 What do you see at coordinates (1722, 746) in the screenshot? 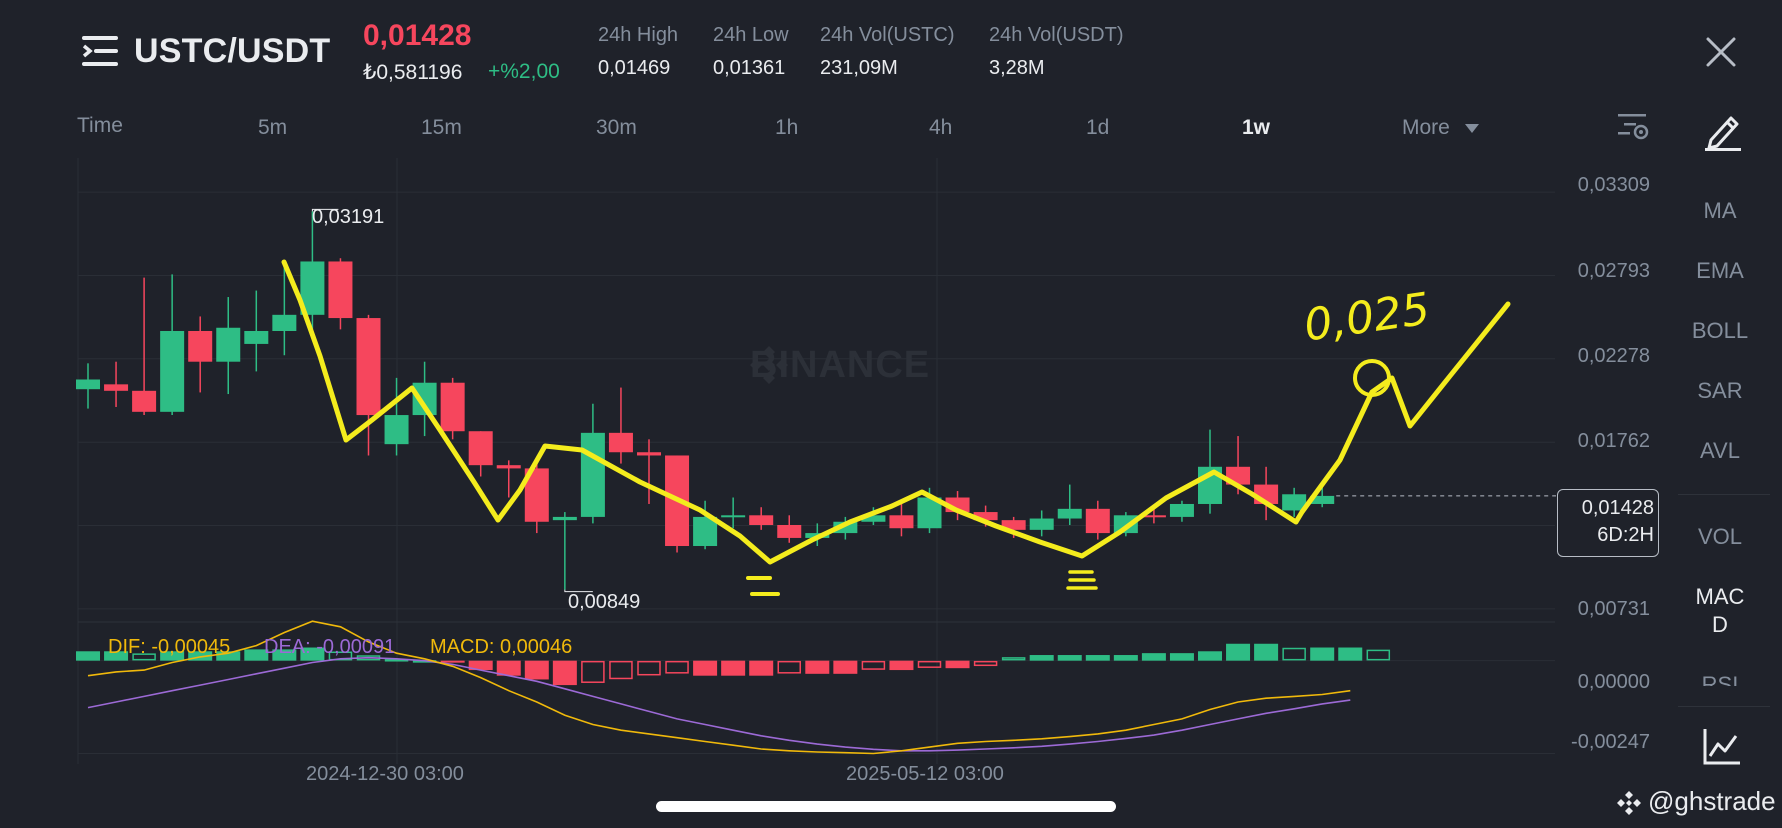
I see `chart-type-icon` at bounding box center [1722, 746].